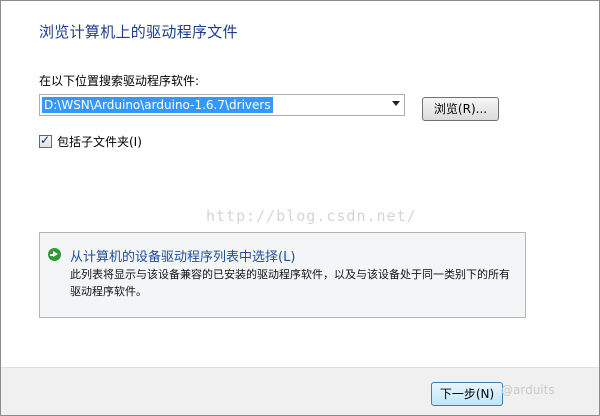 The height and width of the screenshot is (416, 600). I want to click on driver-path-input: D:\WSN\Arduino\arduino-1.6.7\drivers, so click(157, 105).